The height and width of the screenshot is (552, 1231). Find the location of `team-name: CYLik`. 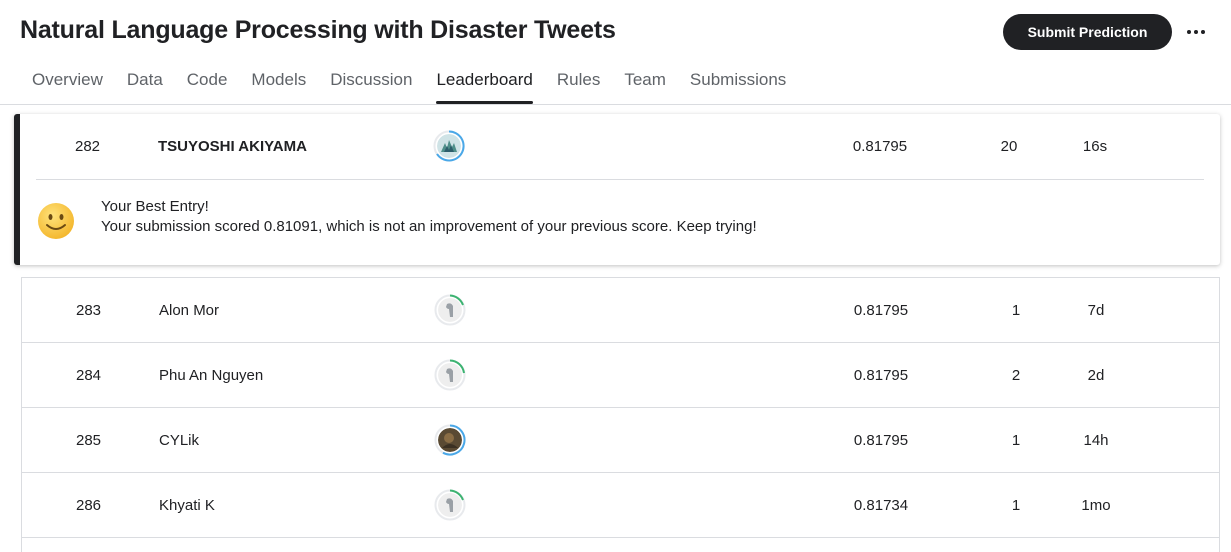

team-name: CYLik is located at coordinates (179, 440).